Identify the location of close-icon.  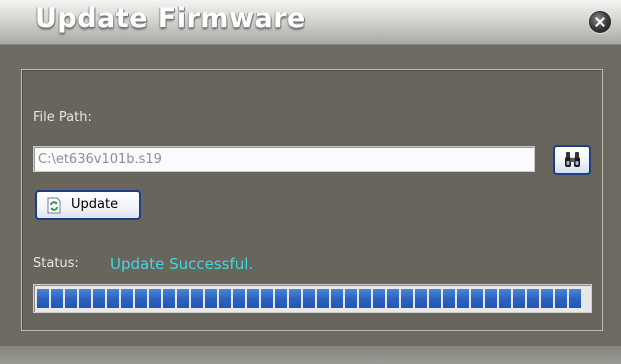
(600, 22).